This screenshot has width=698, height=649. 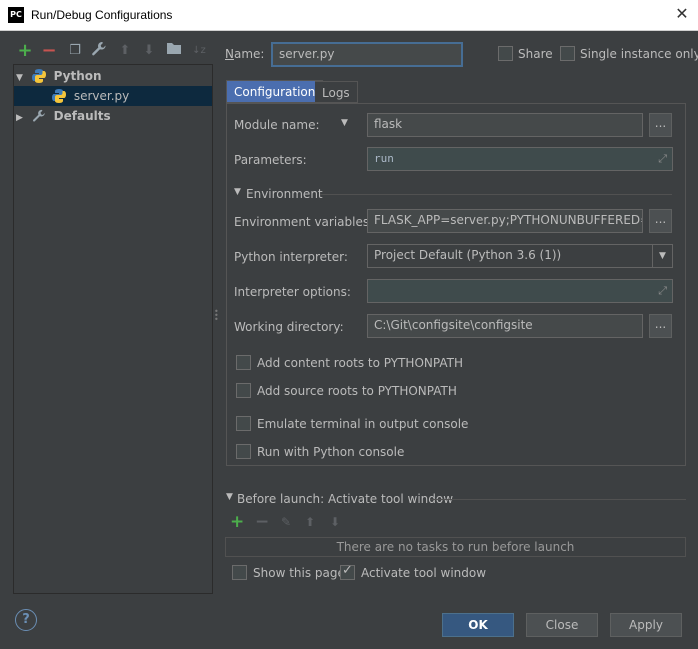 I want to click on expanded-arrow-icon: ▼, so click(x=22, y=78).